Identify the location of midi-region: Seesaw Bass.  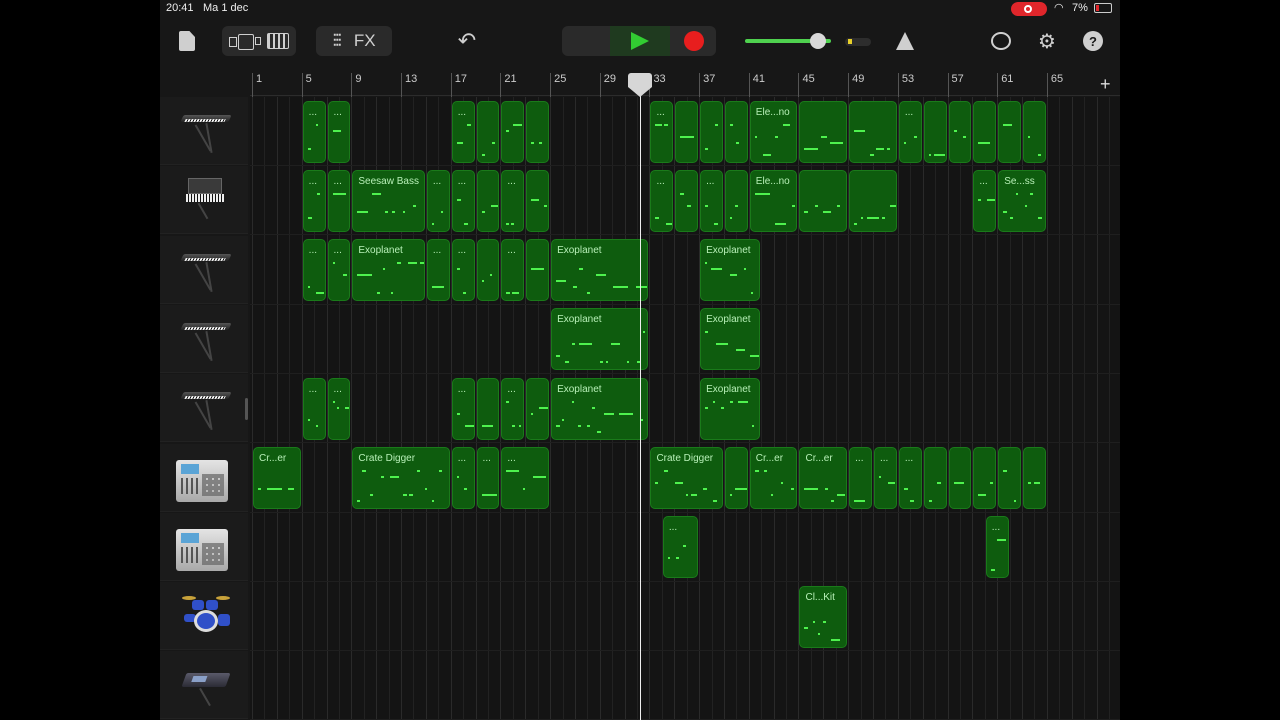
(388, 200).